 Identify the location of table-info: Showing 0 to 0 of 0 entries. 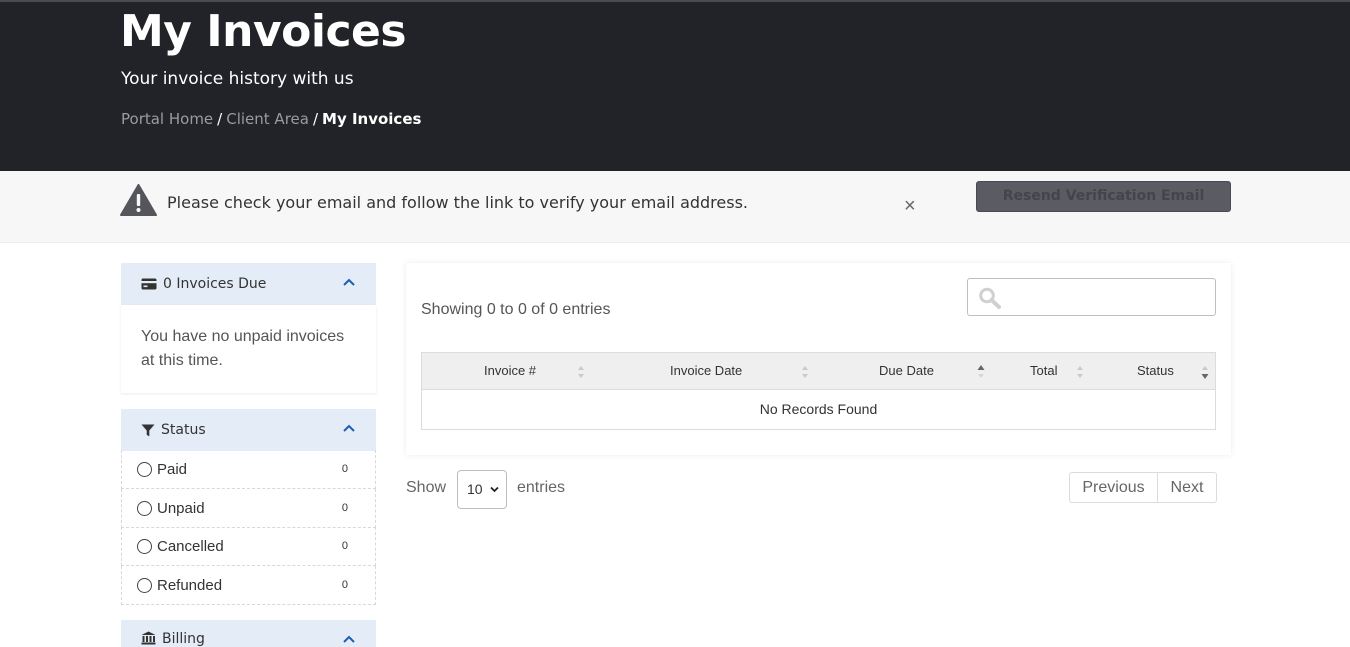
(516, 309).